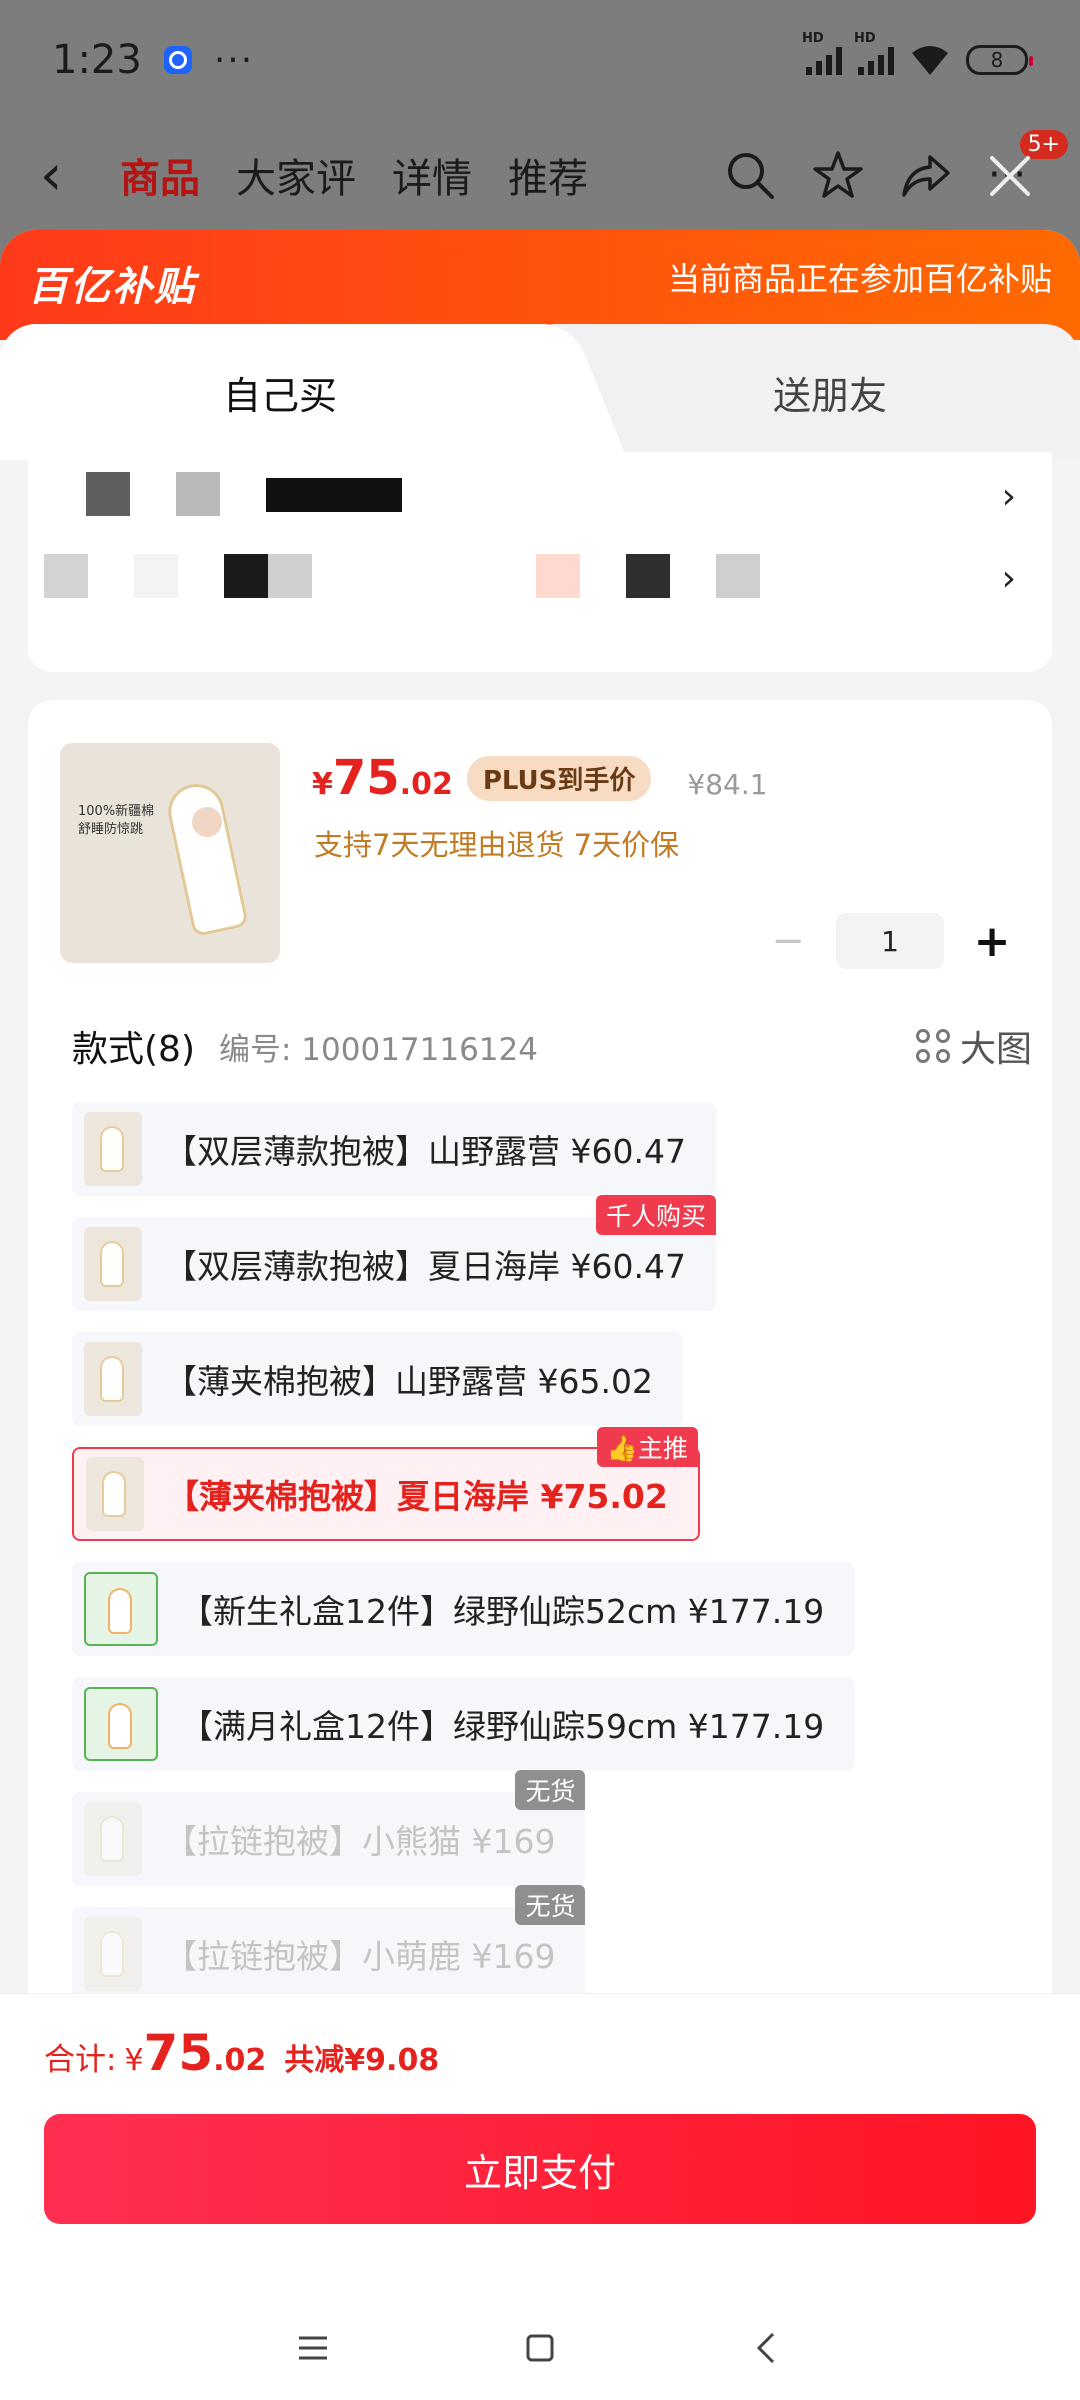 This screenshot has width=1080, height=2400. Describe the element at coordinates (767, 2348) in the screenshot. I see `back-icon` at that location.